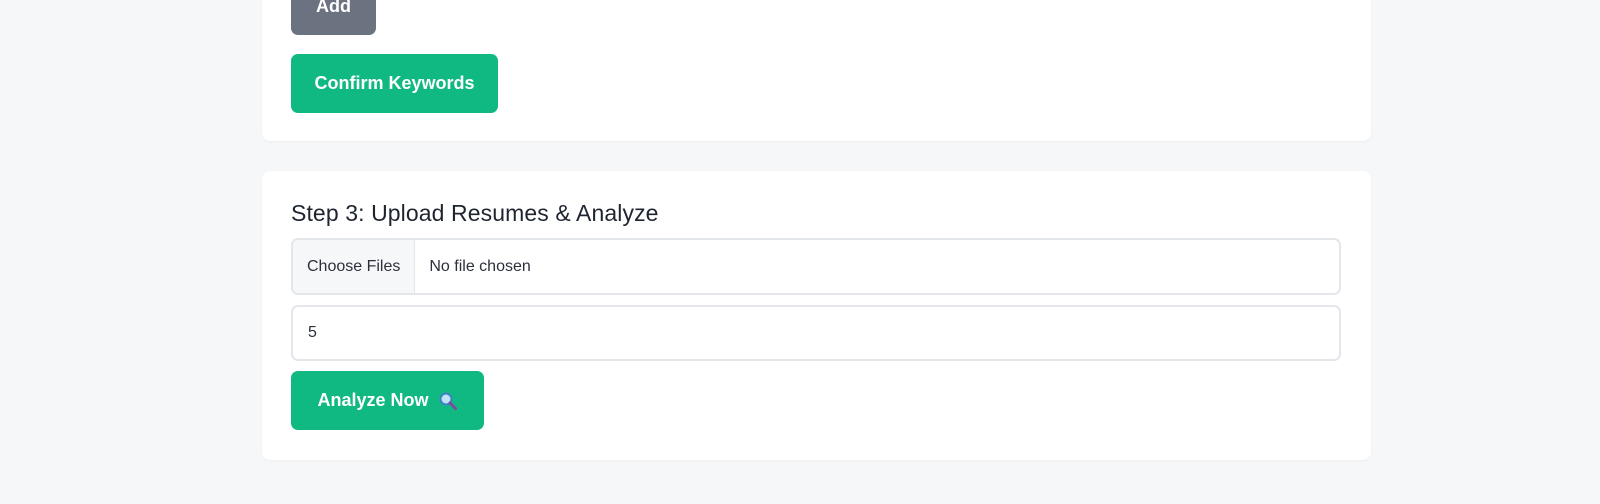 The width and height of the screenshot is (1600, 504). I want to click on choose-files-button: Choose Files, so click(354, 266).